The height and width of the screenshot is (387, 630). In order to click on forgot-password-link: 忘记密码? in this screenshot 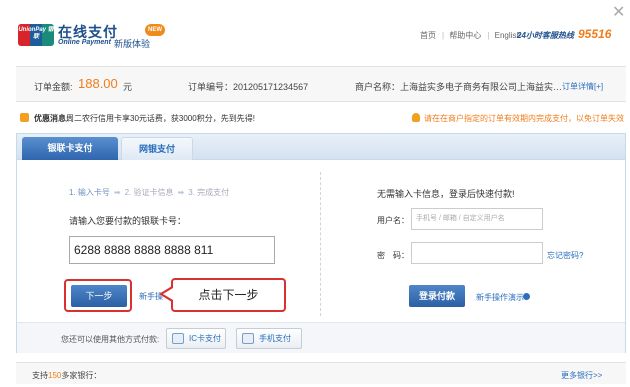, I will do `click(565, 255)`.